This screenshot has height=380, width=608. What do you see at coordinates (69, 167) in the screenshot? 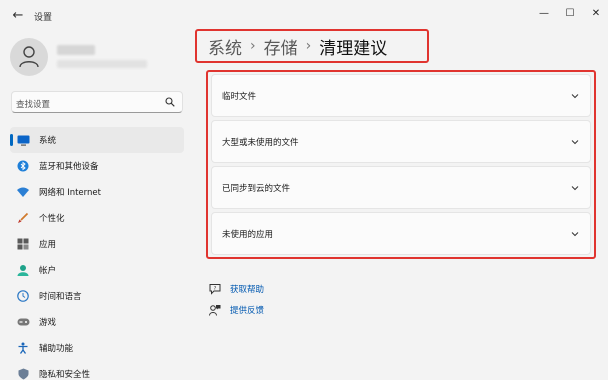
I see `sidebar-item-label: 蓝牙和其他设备` at bounding box center [69, 167].